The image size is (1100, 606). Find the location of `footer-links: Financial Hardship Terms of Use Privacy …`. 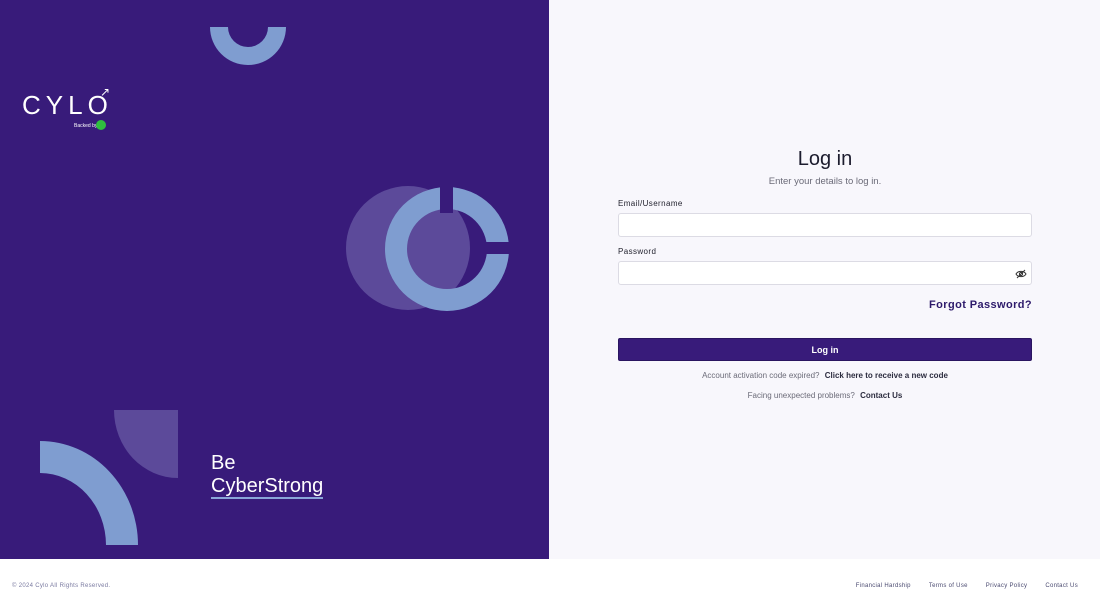

footer-links: Financial Hardship Terms of Use Privacy … is located at coordinates (967, 586).